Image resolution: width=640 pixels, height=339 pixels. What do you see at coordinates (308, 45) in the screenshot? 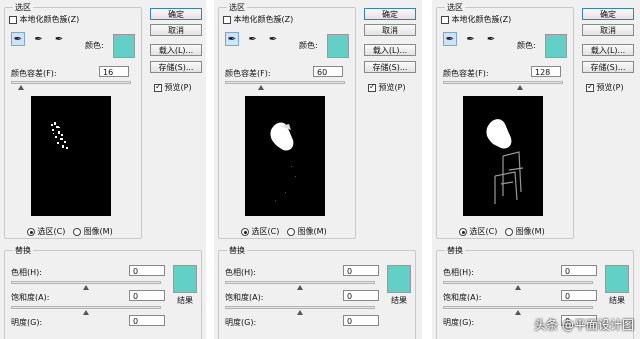
I see `color-label: 颜色:` at bounding box center [308, 45].